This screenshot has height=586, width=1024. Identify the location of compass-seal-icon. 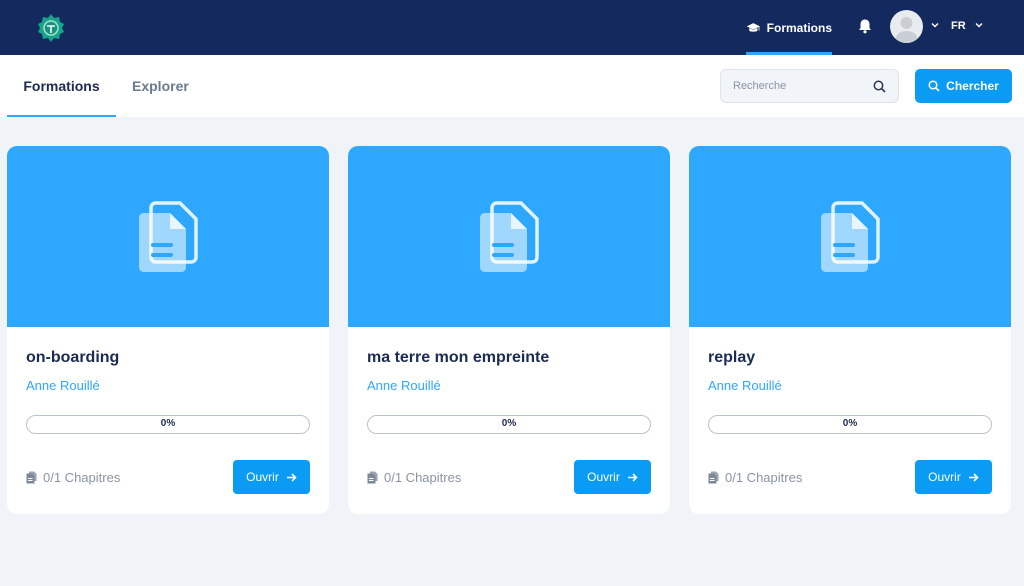
(51, 28).